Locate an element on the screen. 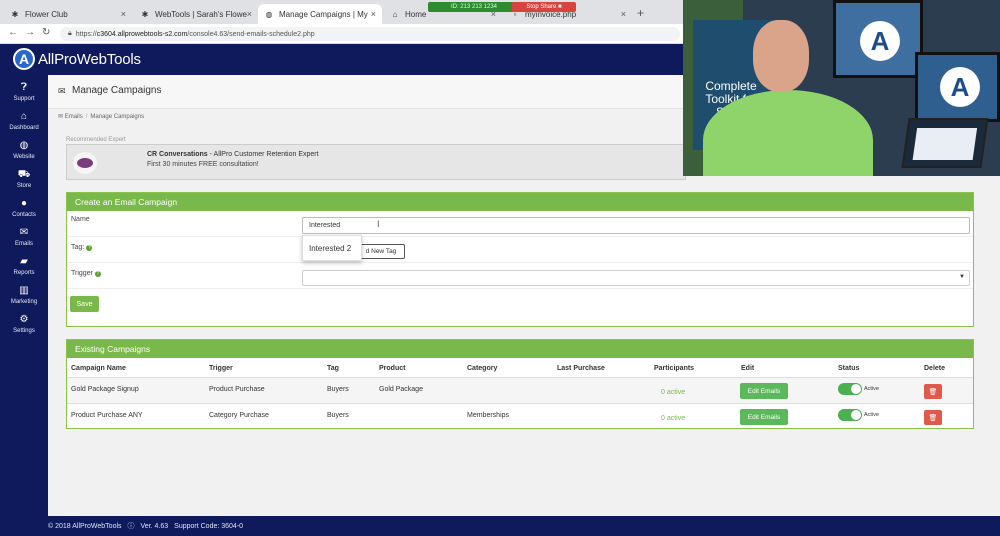  footer-version: Ver. 4.63 is located at coordinates (154, 526).